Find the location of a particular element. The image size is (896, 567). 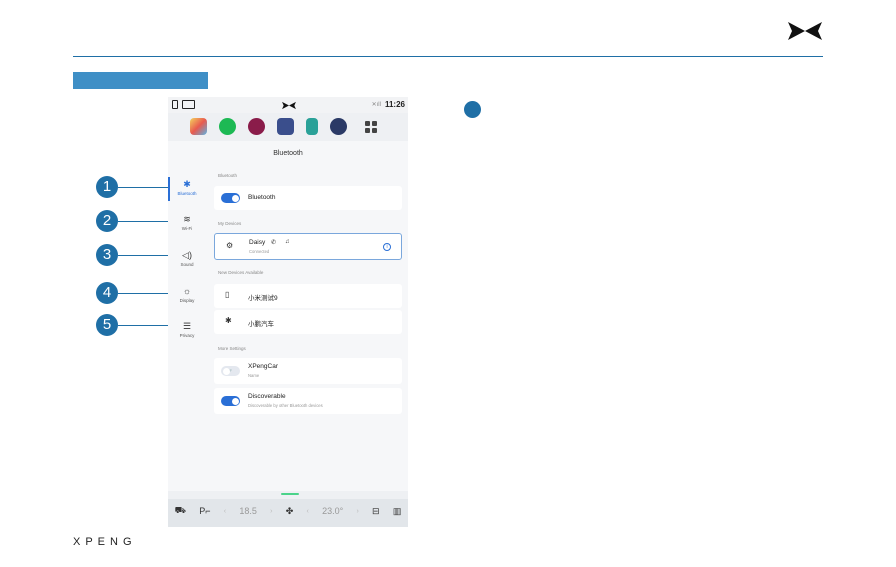

bluetooth-device-icon: ✱ is located at coordinates (228, 320).